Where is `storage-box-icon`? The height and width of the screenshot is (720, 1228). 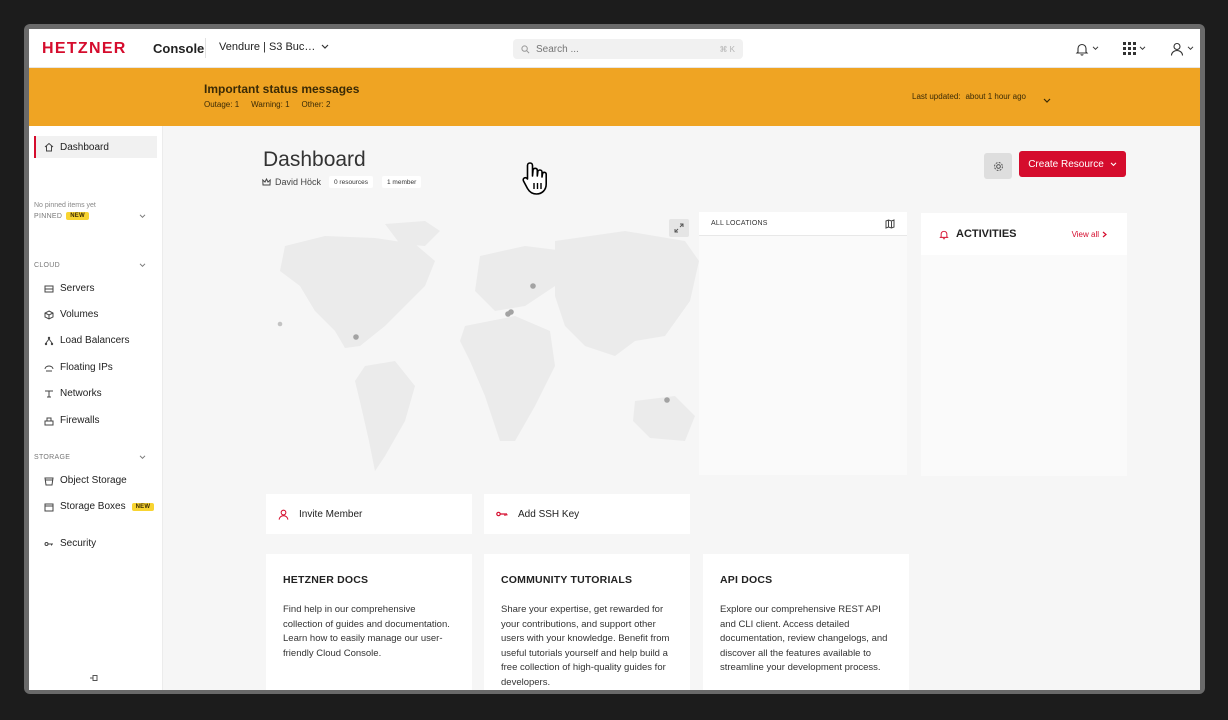 storage-box-icon is located at coordinates (49, 507).